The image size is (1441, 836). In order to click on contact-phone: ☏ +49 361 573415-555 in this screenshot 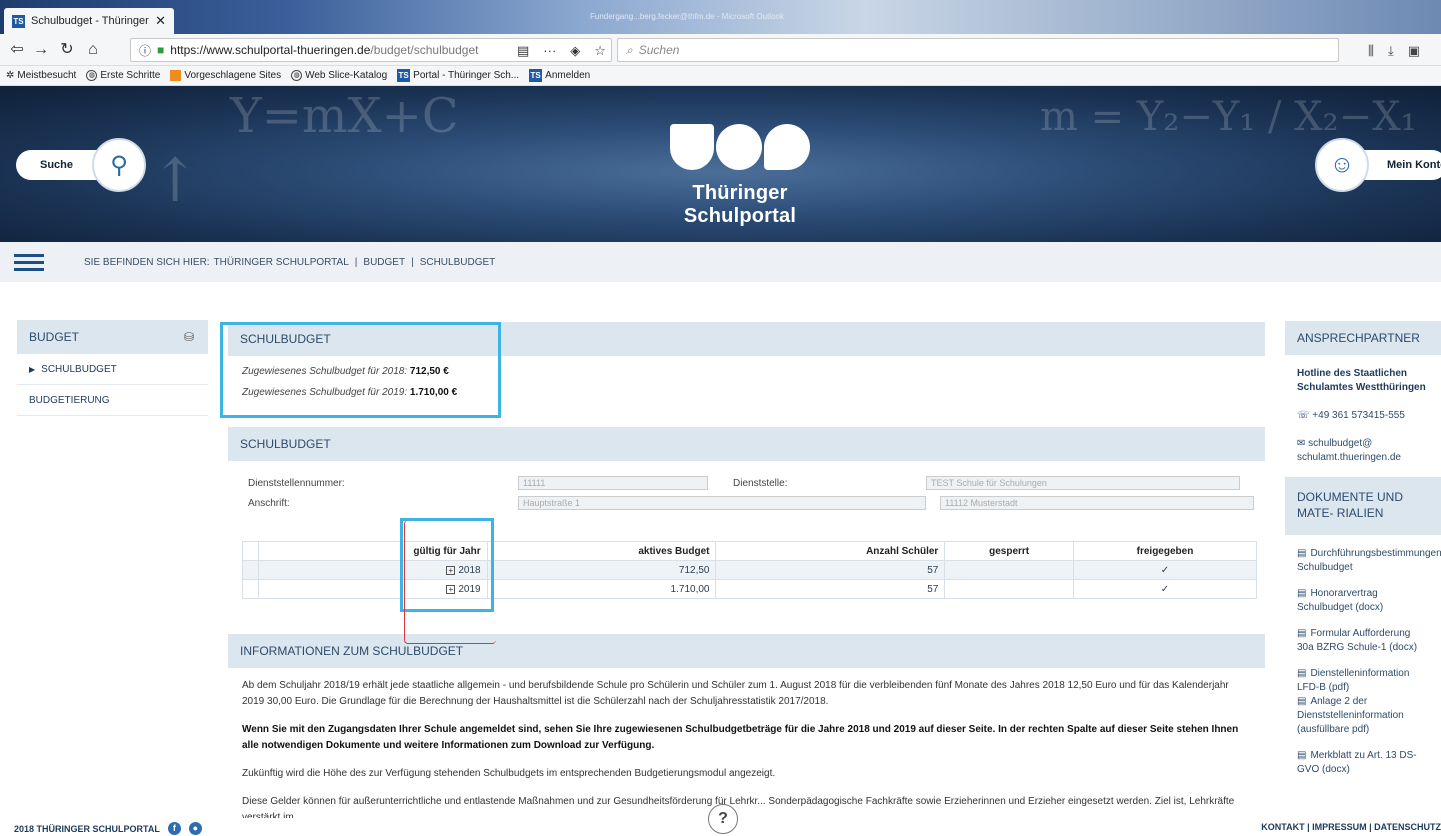, I will do `click(1363, 416)`.